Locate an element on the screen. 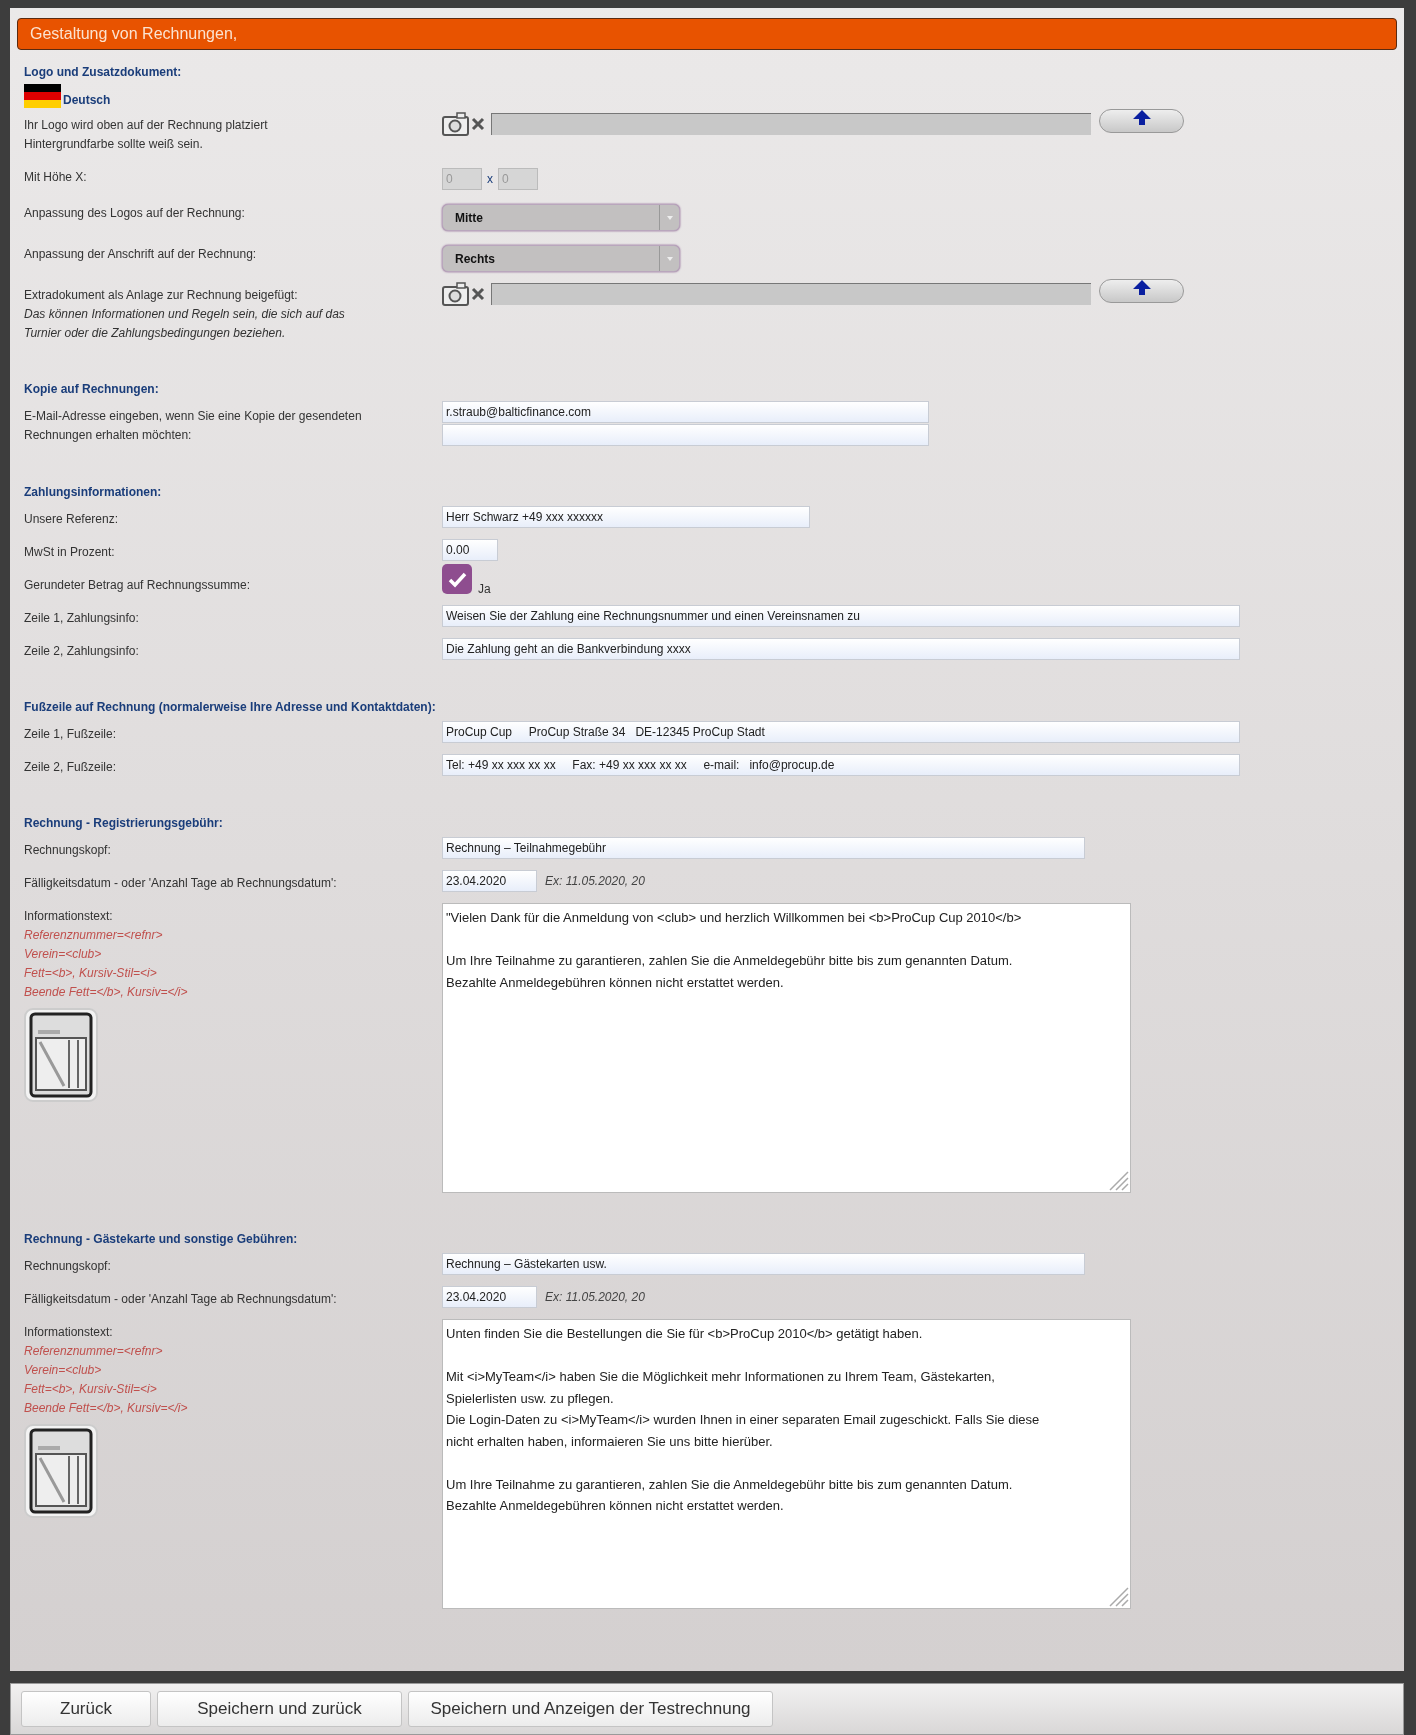  field-label: Ihr Logo wird oben auf der Rechnung platziert is located at coordinates (146, 125).